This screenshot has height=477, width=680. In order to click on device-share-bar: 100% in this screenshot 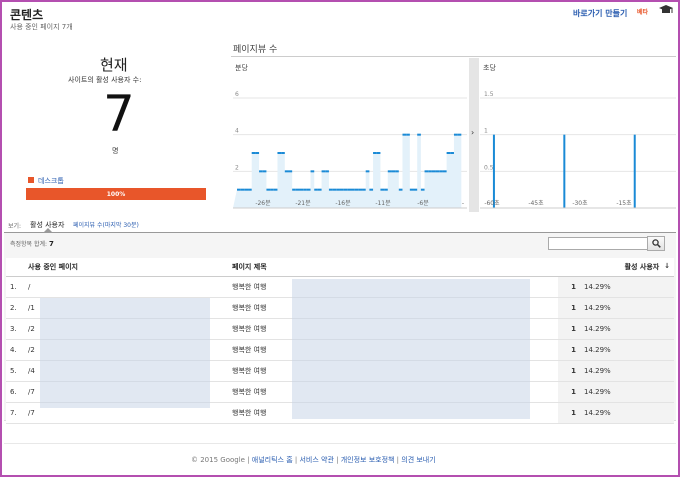, I will do `click(116, 194)`.